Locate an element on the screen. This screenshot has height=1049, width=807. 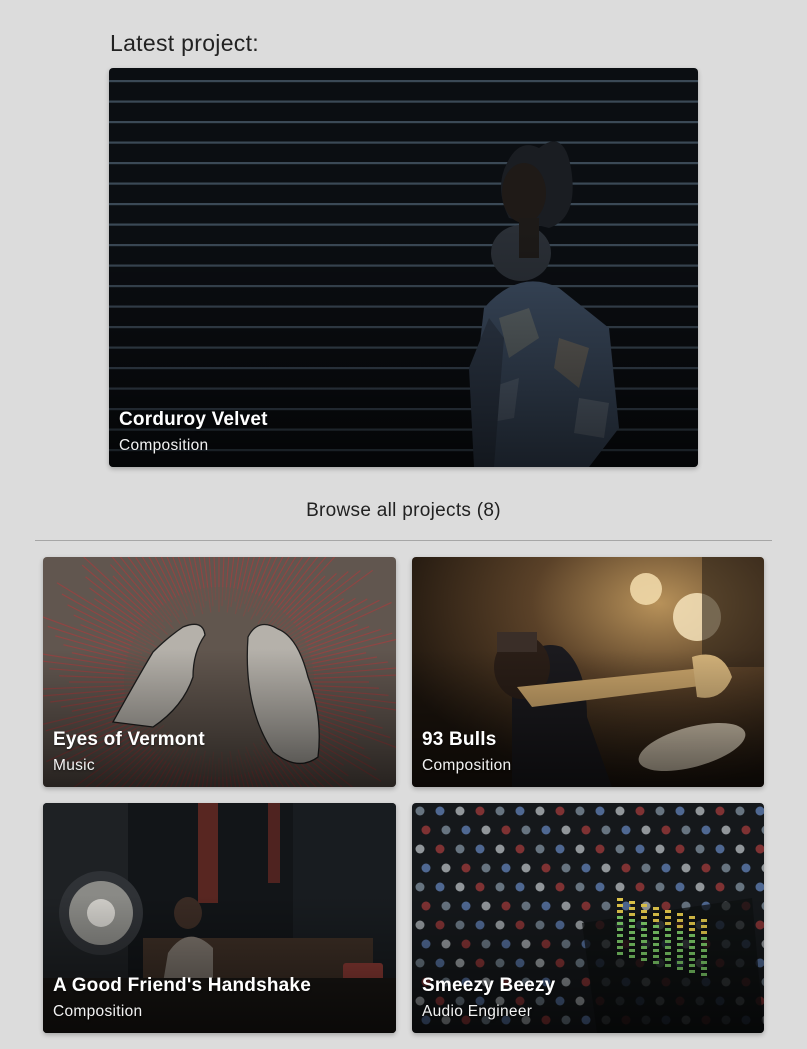
project-card-title: 93 Bulls is located at coordinates (459, 739).